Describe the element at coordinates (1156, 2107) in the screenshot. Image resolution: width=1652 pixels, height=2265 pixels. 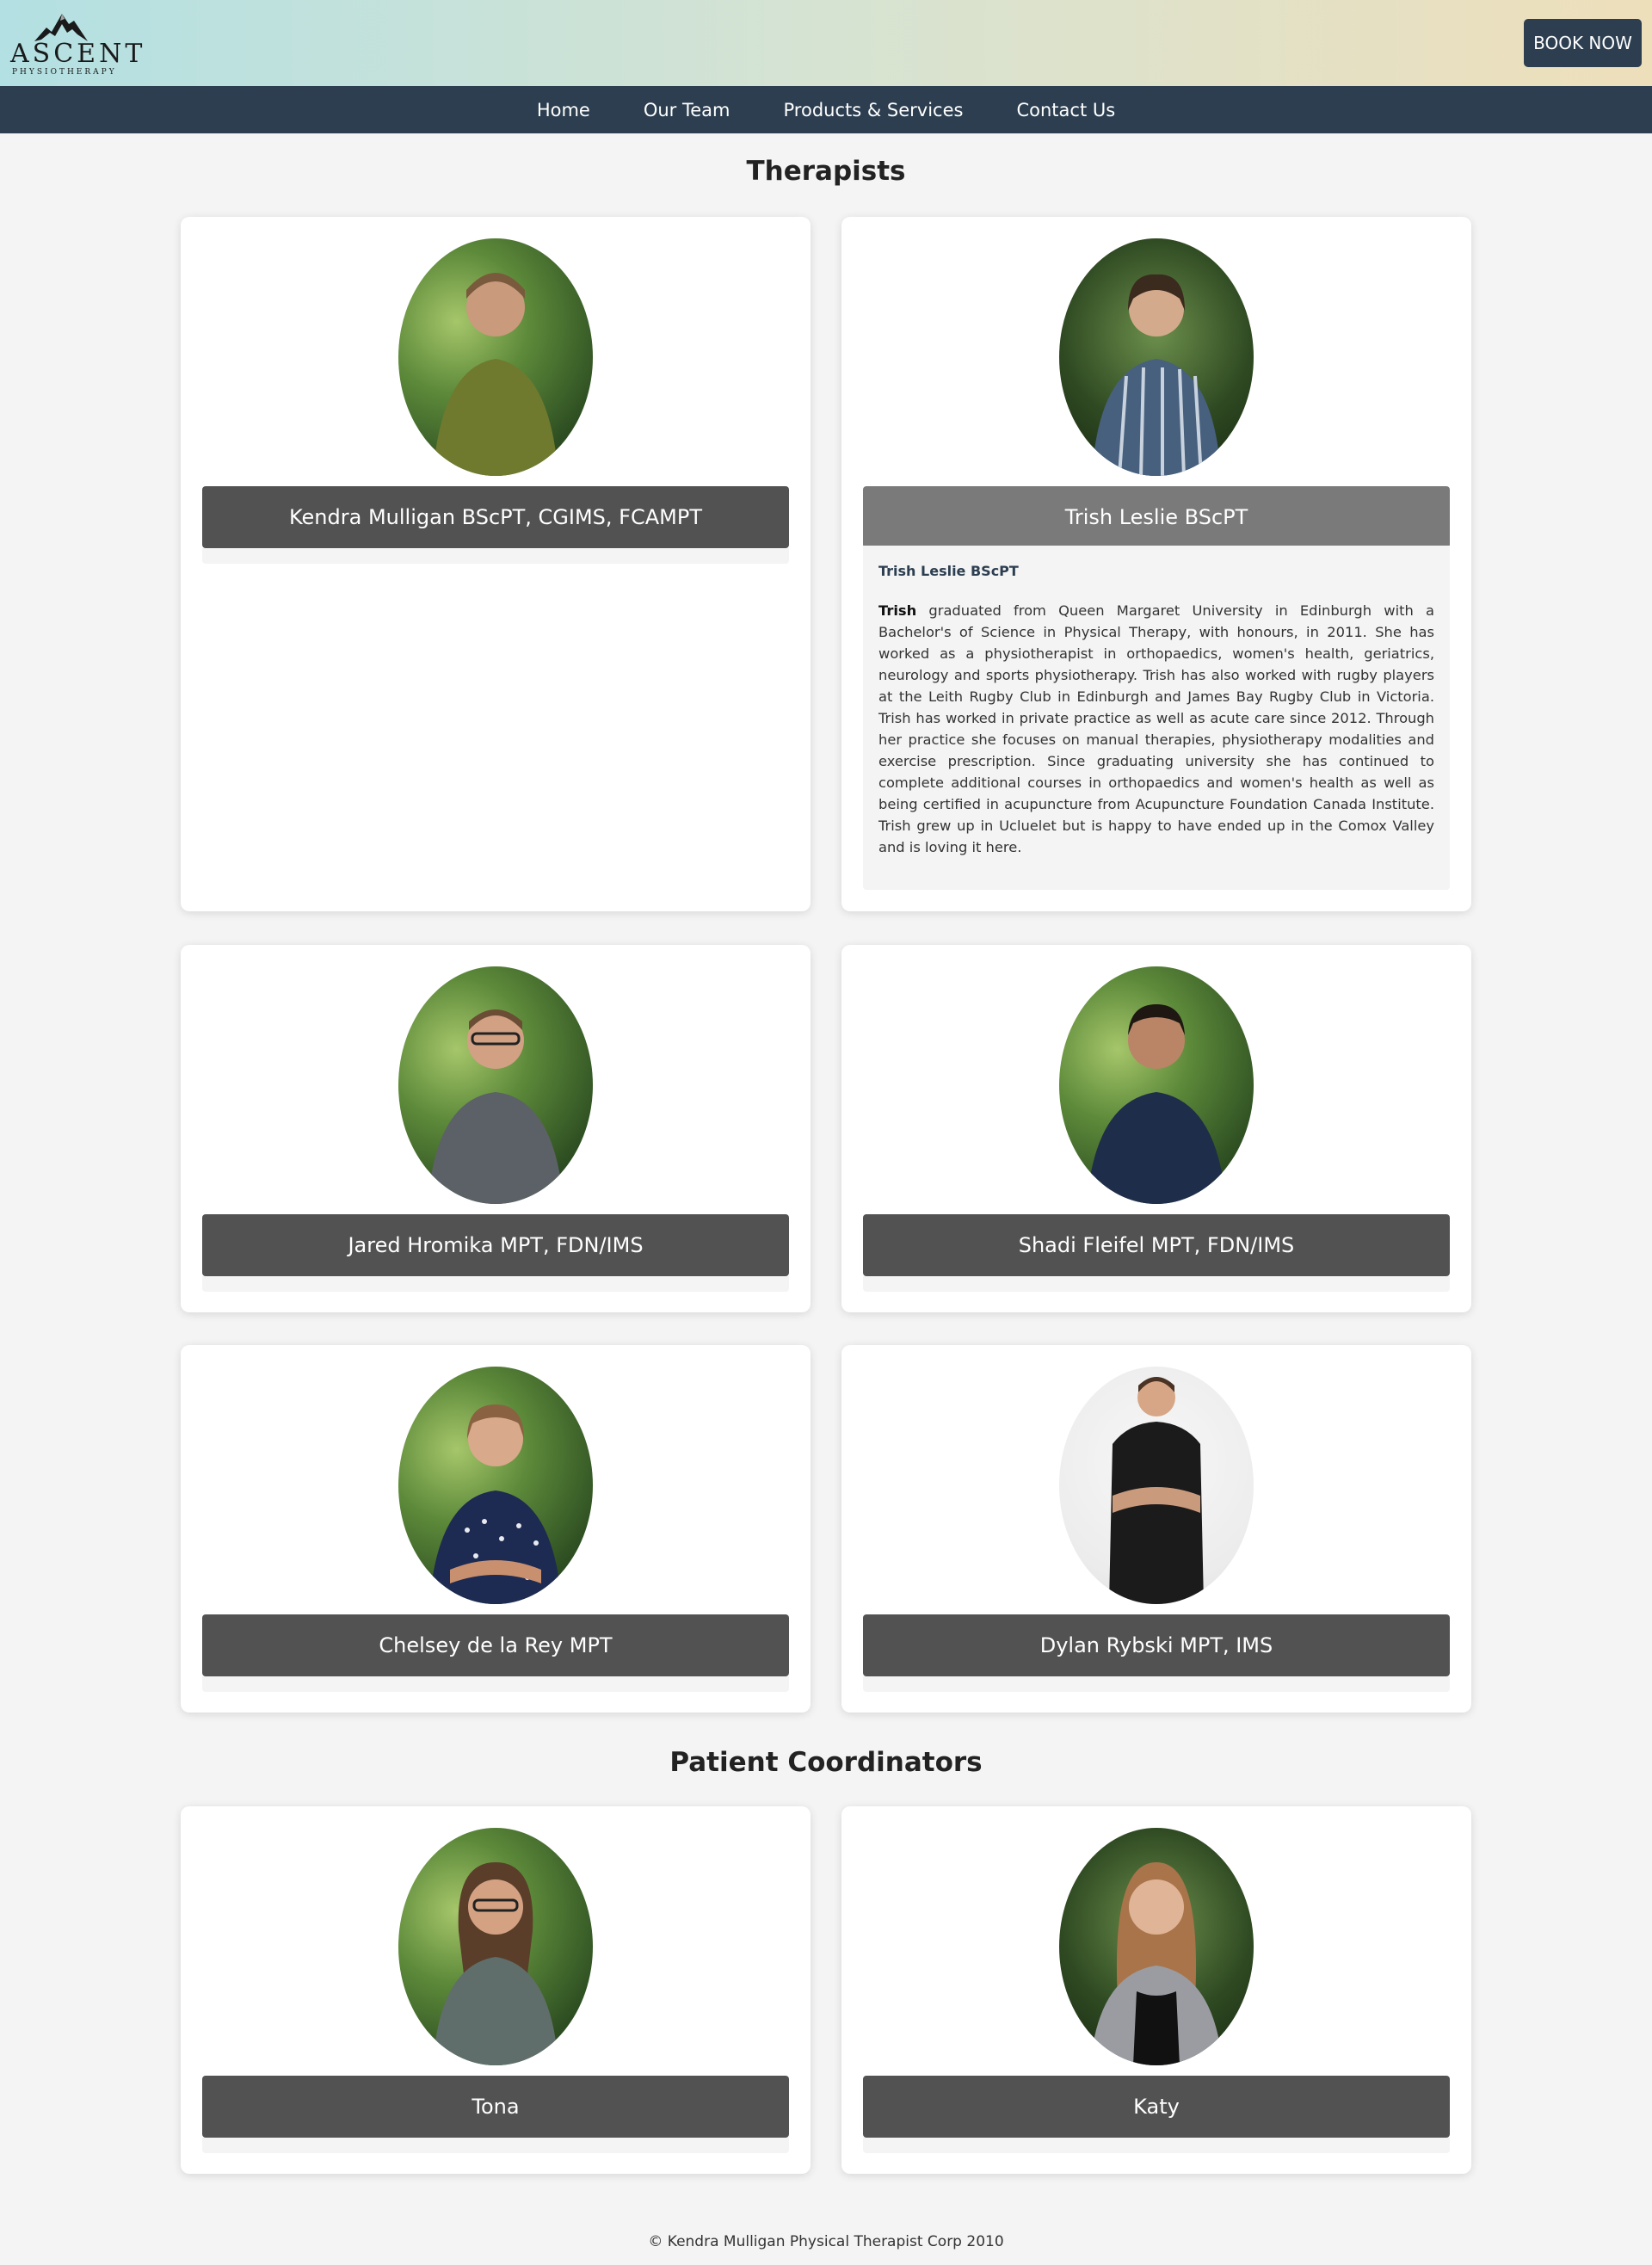
I see `coordinator-name-button: Katy` at that location.